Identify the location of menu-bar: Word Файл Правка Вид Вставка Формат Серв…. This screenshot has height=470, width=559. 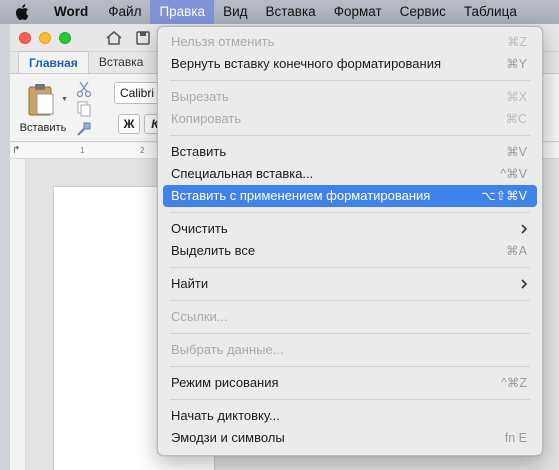
(279, 12).